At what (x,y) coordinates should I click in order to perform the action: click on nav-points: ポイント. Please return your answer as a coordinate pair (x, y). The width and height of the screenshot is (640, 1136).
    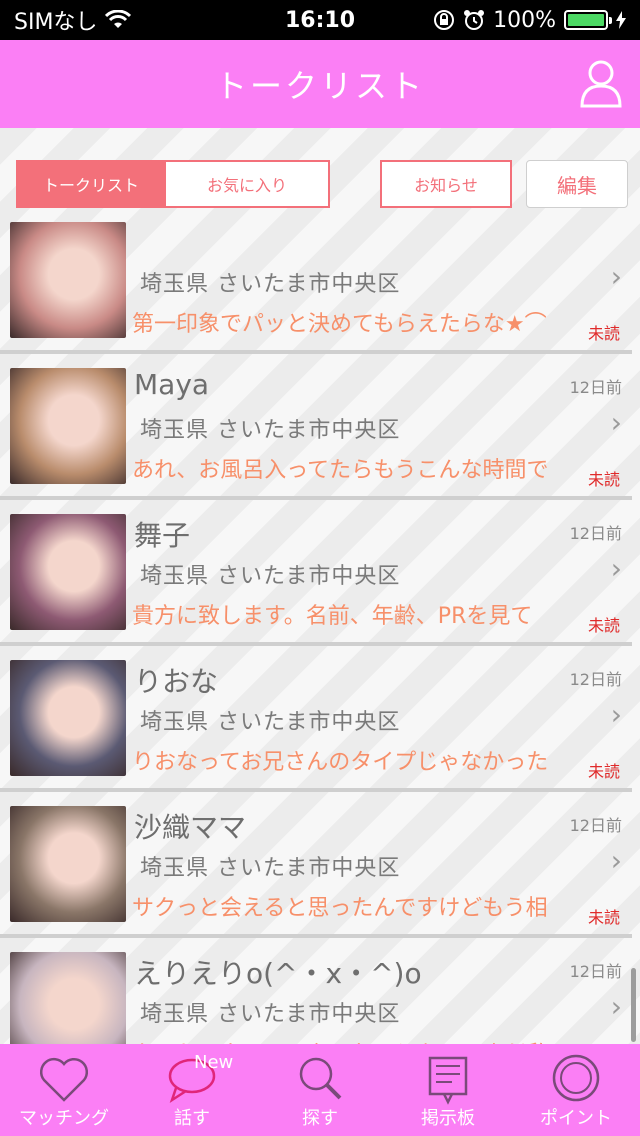
    Looking at the image, I should click on (576, 1090).